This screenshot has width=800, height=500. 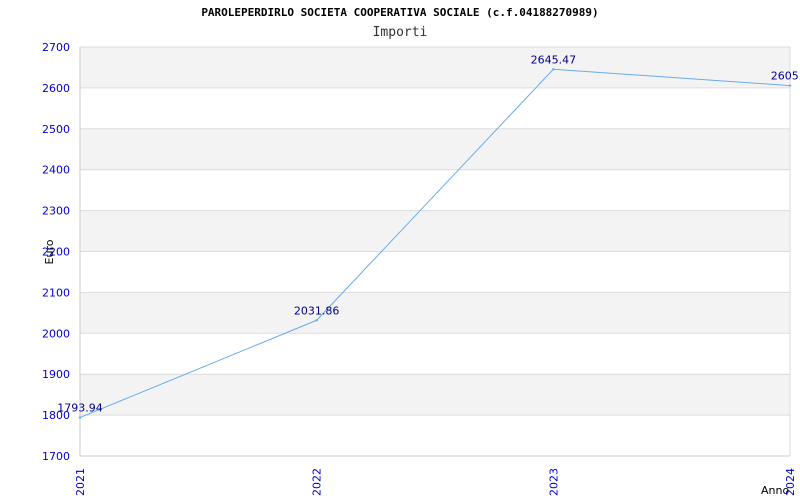 I want to click on data-label: 2031.86, so click(x=317, y=310).